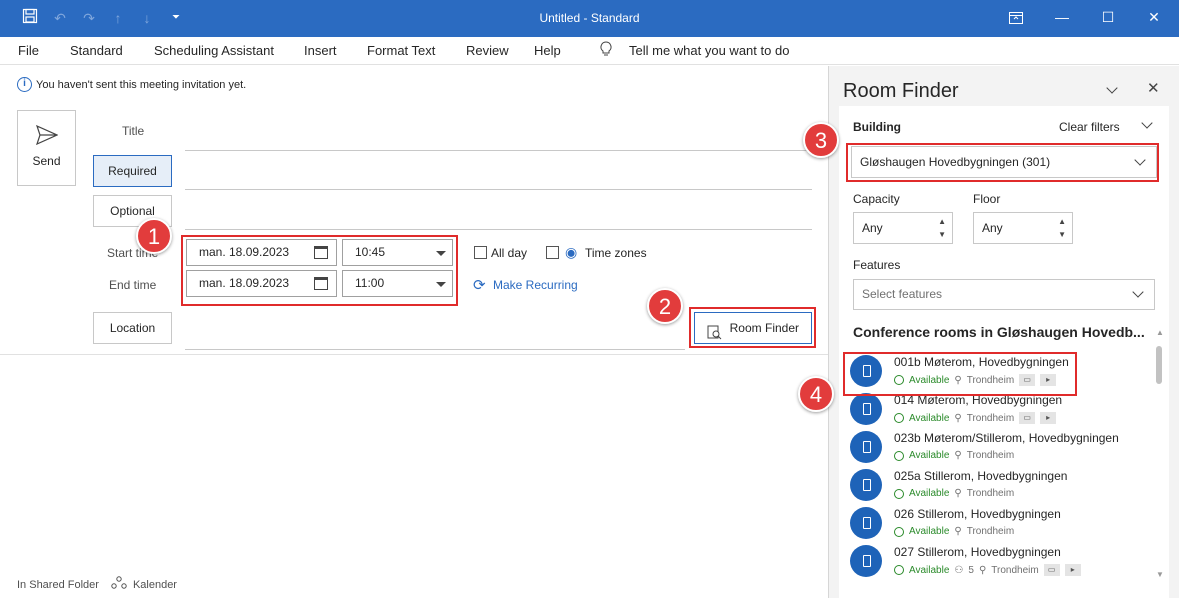 This screenshot has height=598, width=1179. I want to click on minimize-button: —, so click(1062, 18).